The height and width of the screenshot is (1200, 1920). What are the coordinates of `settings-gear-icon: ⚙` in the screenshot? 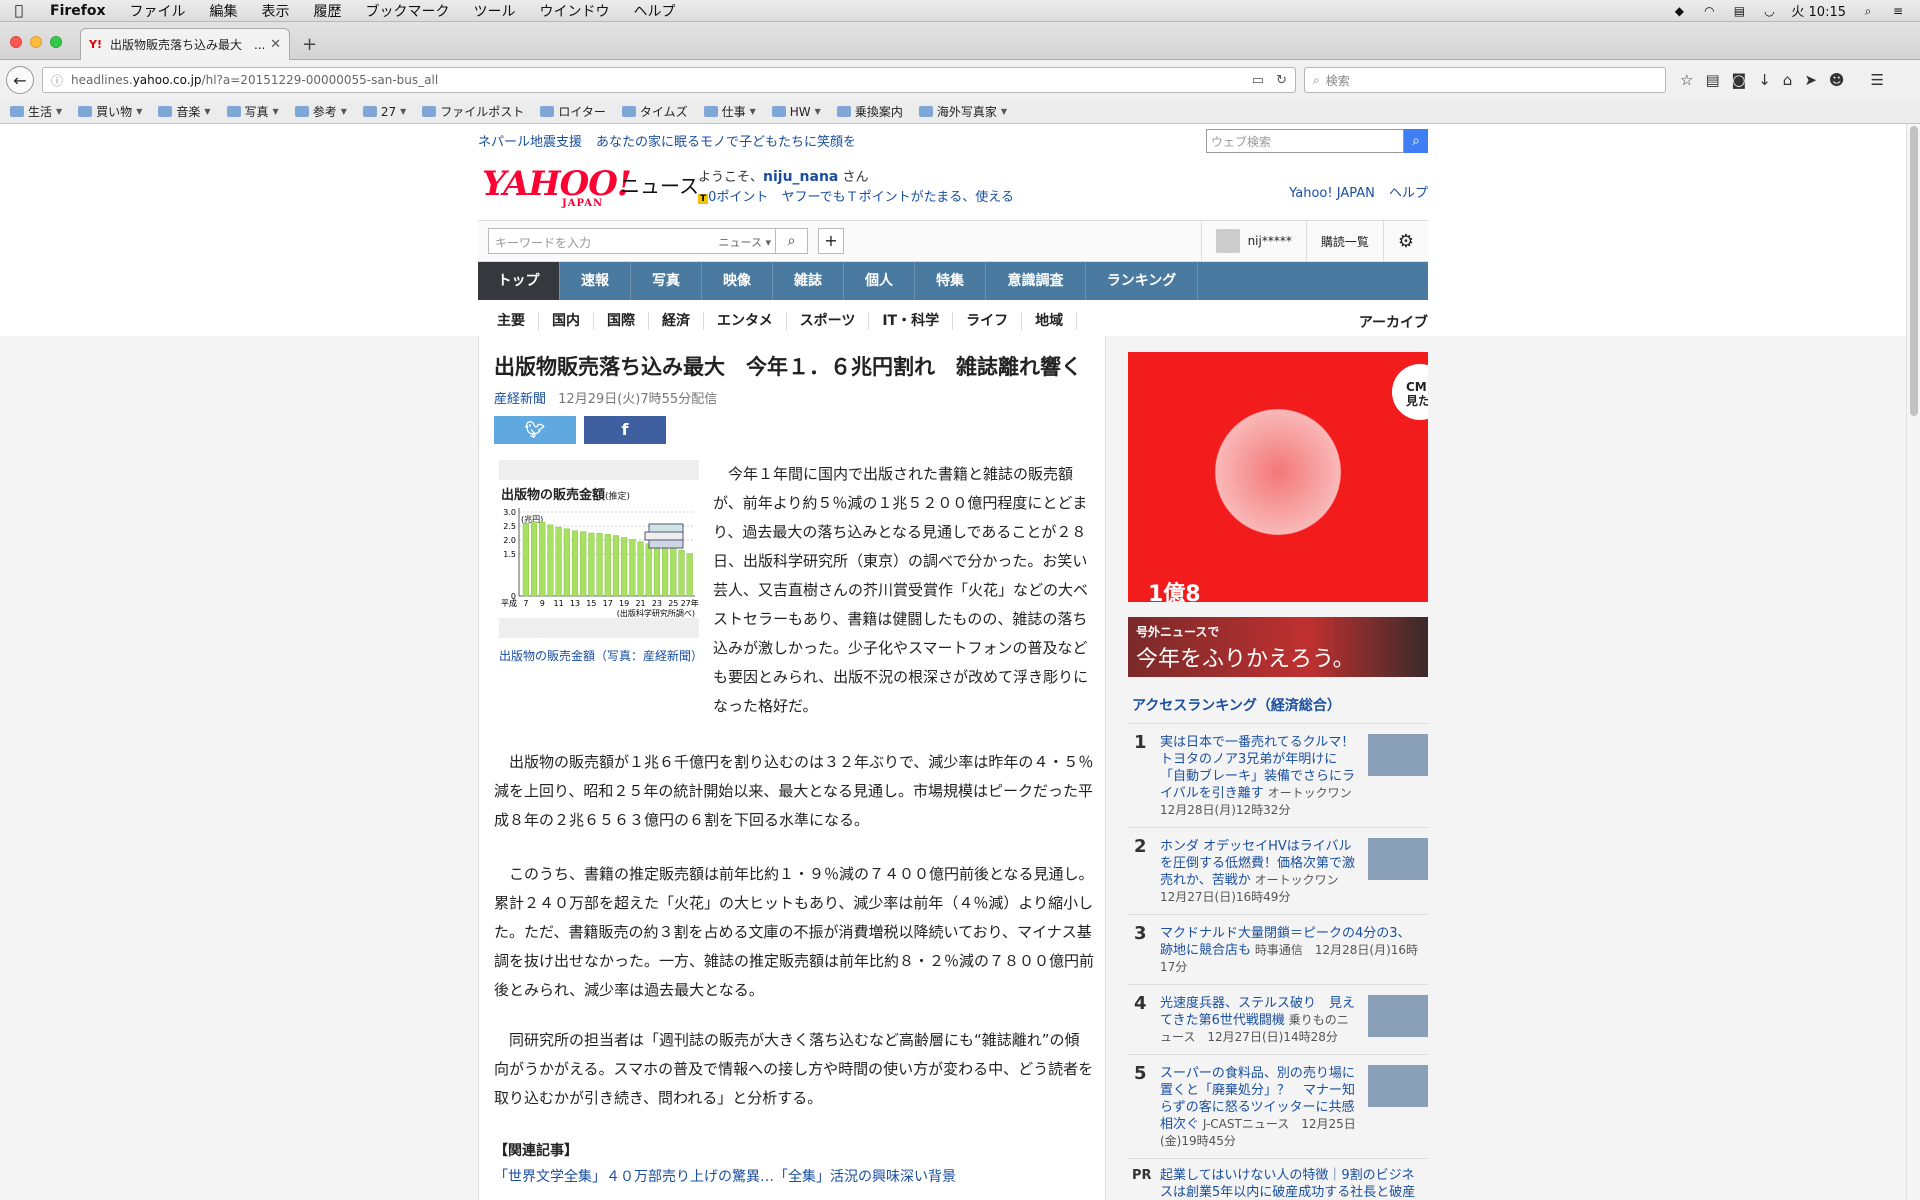 It's located at (1405, 241).